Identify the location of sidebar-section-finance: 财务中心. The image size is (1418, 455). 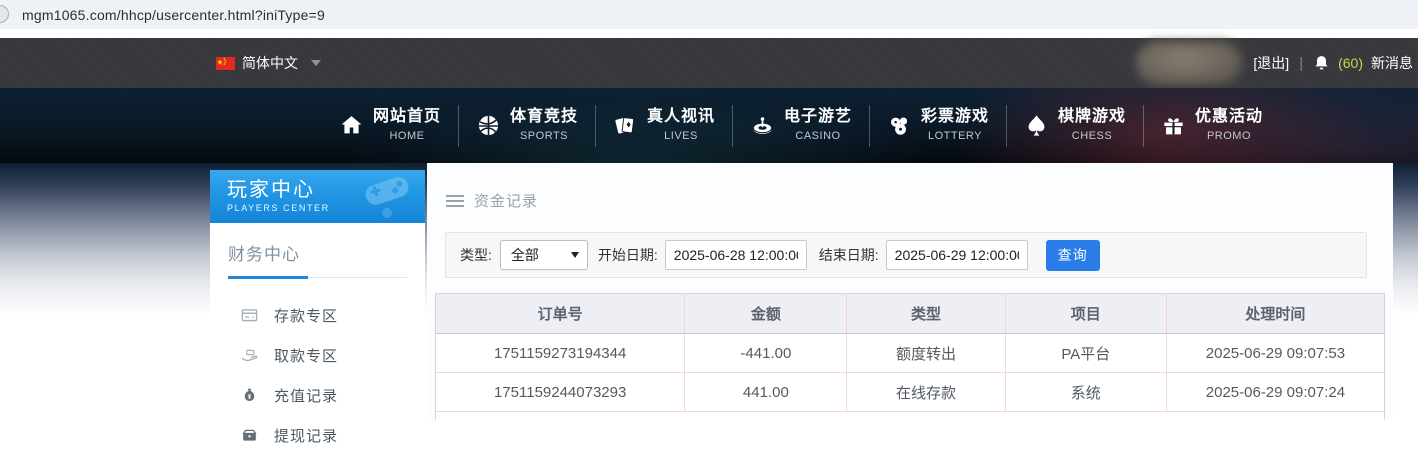
(317, 255).